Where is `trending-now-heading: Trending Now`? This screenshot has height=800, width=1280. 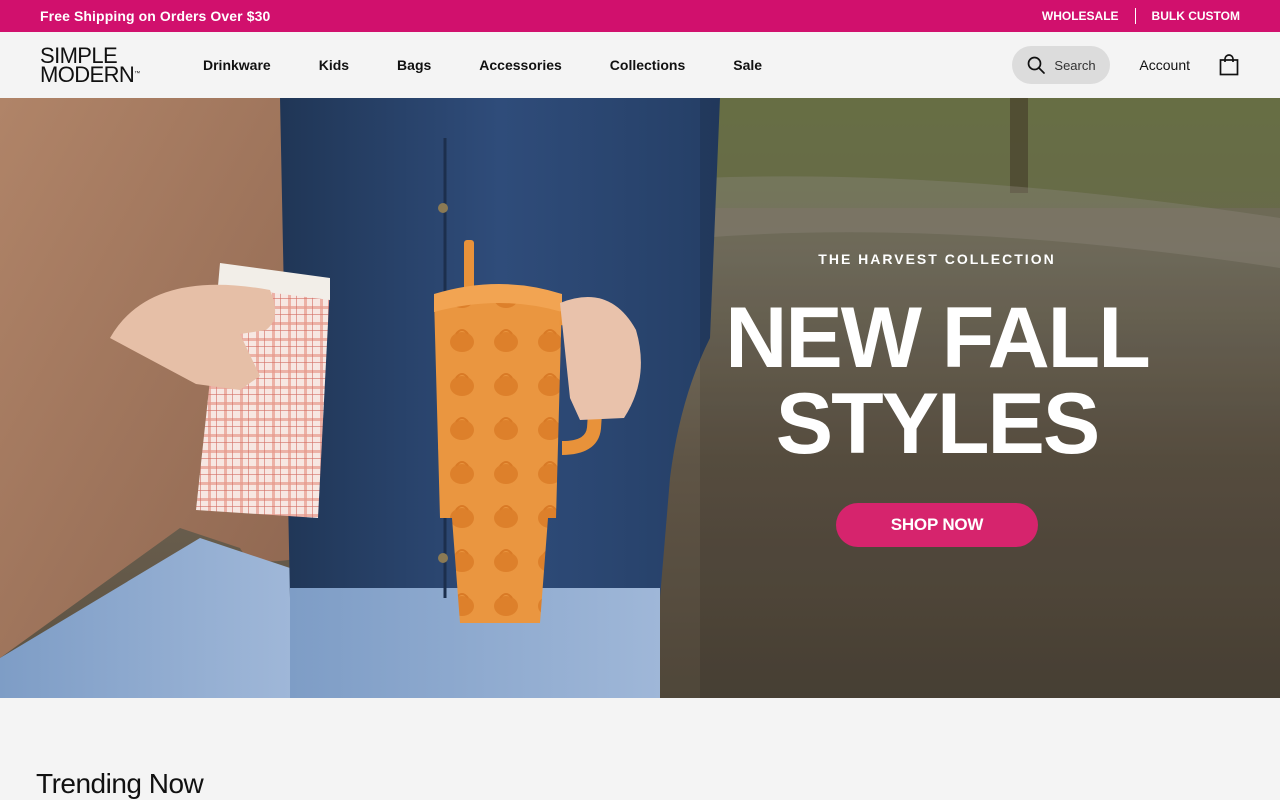
trending-now-heading: Trending Now is located at coordinates (120, 783).